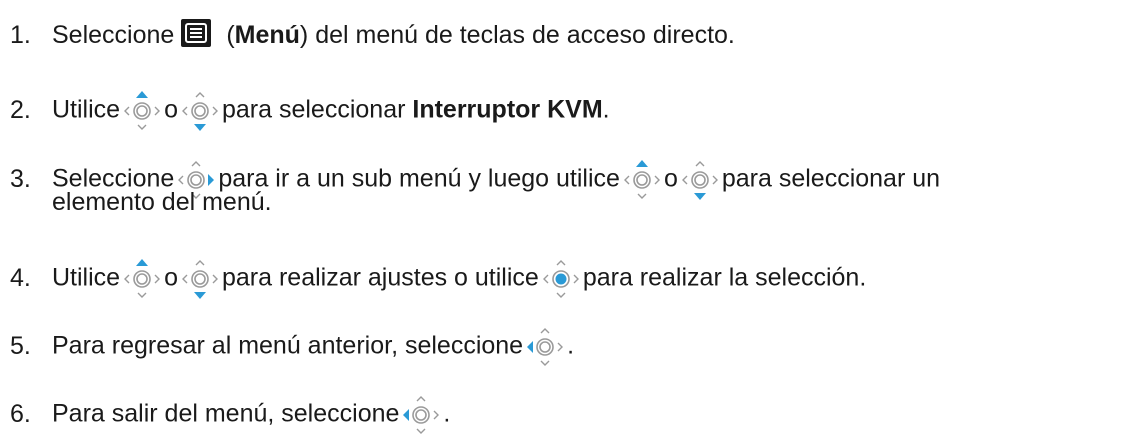 The width and height of the screenshot is (1148, 438). What do you see at coordinates (561, 279) in the screenshot?
I see `joystick-center-icon` at bounding box center [561, 279].